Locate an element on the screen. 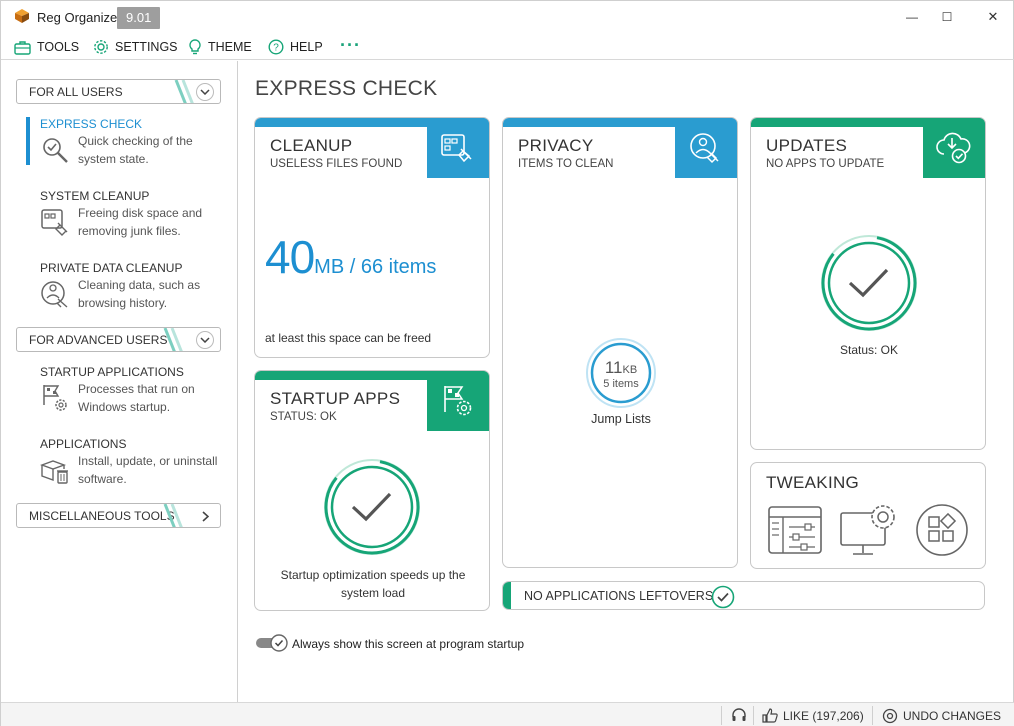 Image resolution: width=1014 pixels, height=726 pixels. card-title: CLEANUP is located at coordinates (311, 145).